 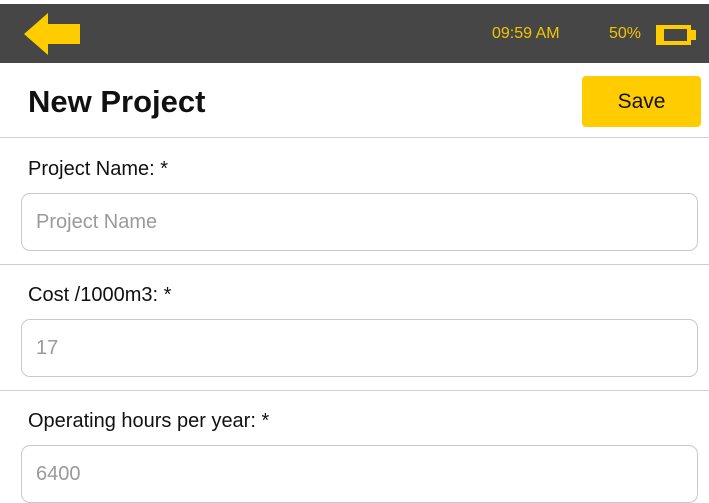 What do you see at coordinates (354, 31) in the screenshot?
I see `status-bar: 09:59 AM 50%` at bounding box center [354, 31].